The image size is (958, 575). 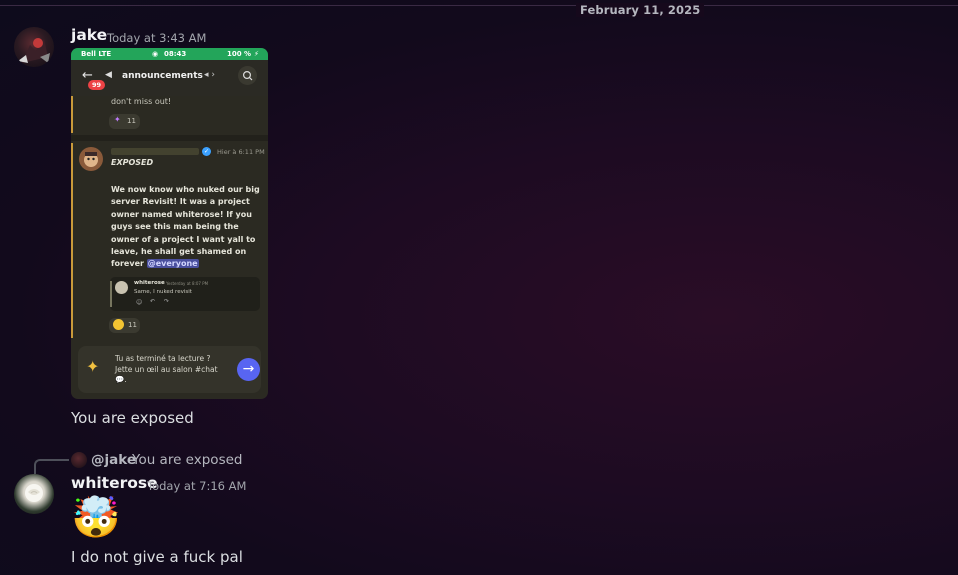 I want to click on avatar-art-icon, so click(x=34, y=50).